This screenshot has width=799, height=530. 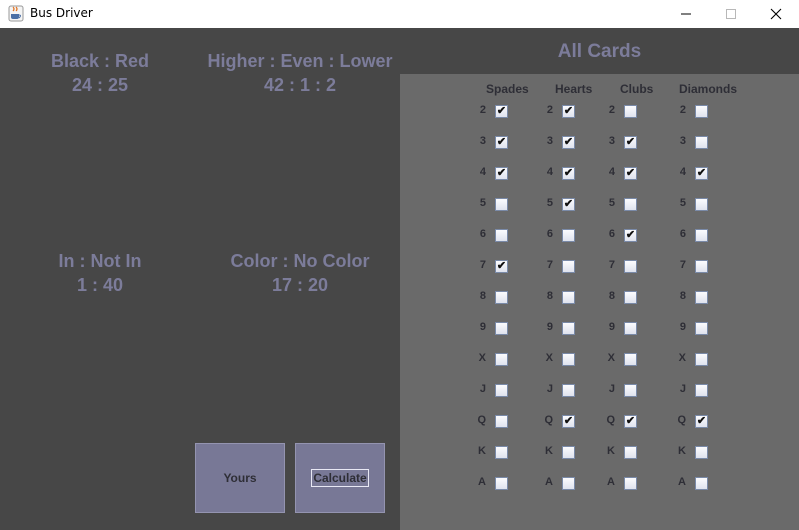 What do you see at coordinates (549, 389) in the screenshot?
I see `rank-label-hearts-j: J` at bounding box center [549, 389].